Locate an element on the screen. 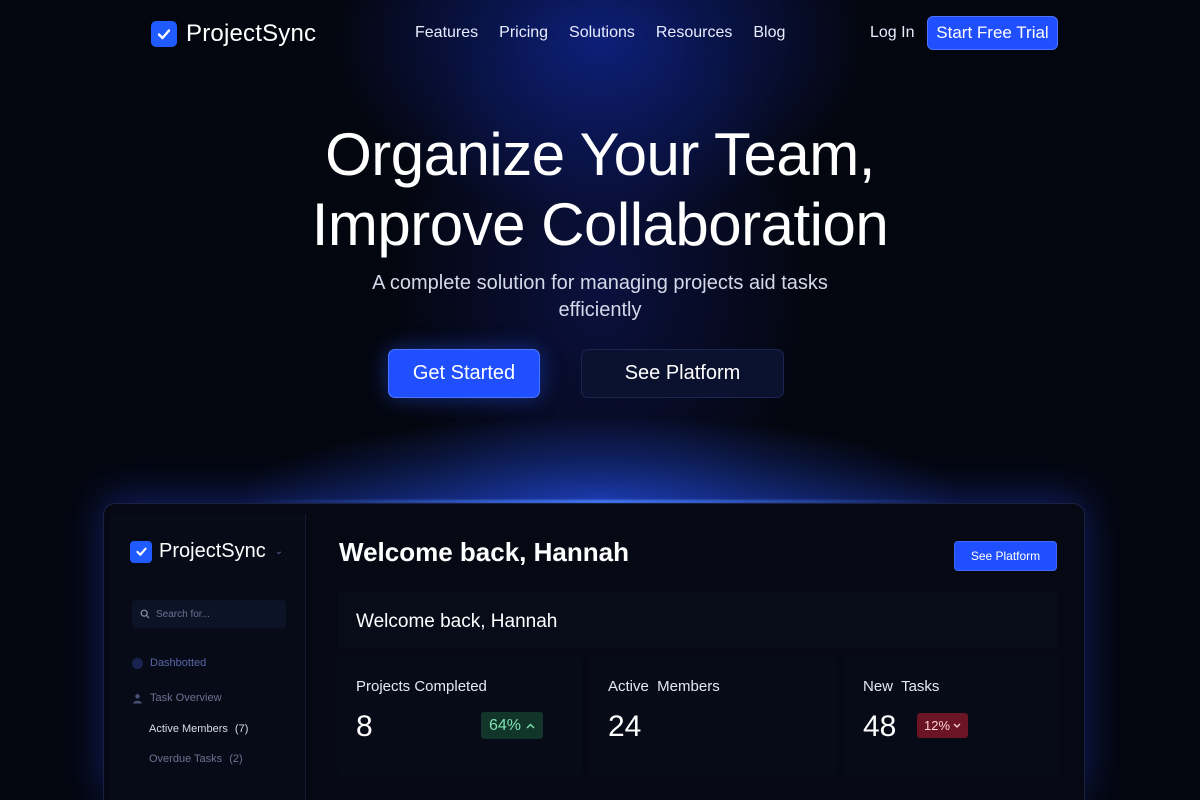  welcome-card-text: Welcome back, Hannah is located at coordinates (457, 621).